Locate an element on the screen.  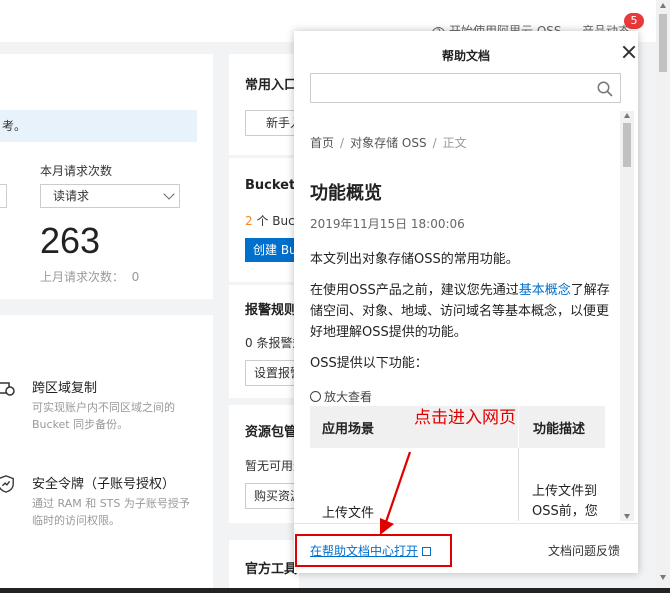
request-type-value: 读请求 is located at coordinates (71, 196).